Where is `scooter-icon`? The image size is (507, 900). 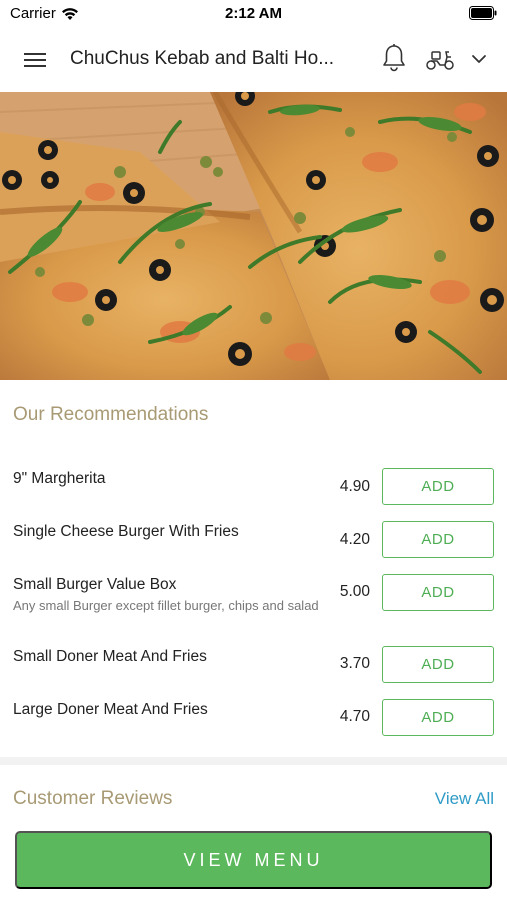 scooter-icon is located at coordinates (440, 59).